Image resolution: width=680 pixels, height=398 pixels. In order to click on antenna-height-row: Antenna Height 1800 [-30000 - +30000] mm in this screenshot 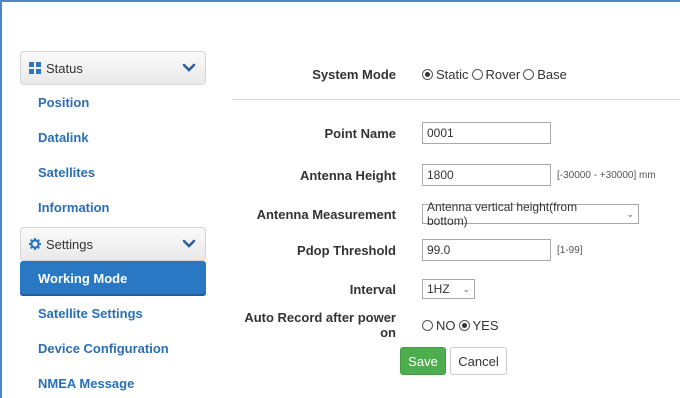, I will do `click(456, 175)`.